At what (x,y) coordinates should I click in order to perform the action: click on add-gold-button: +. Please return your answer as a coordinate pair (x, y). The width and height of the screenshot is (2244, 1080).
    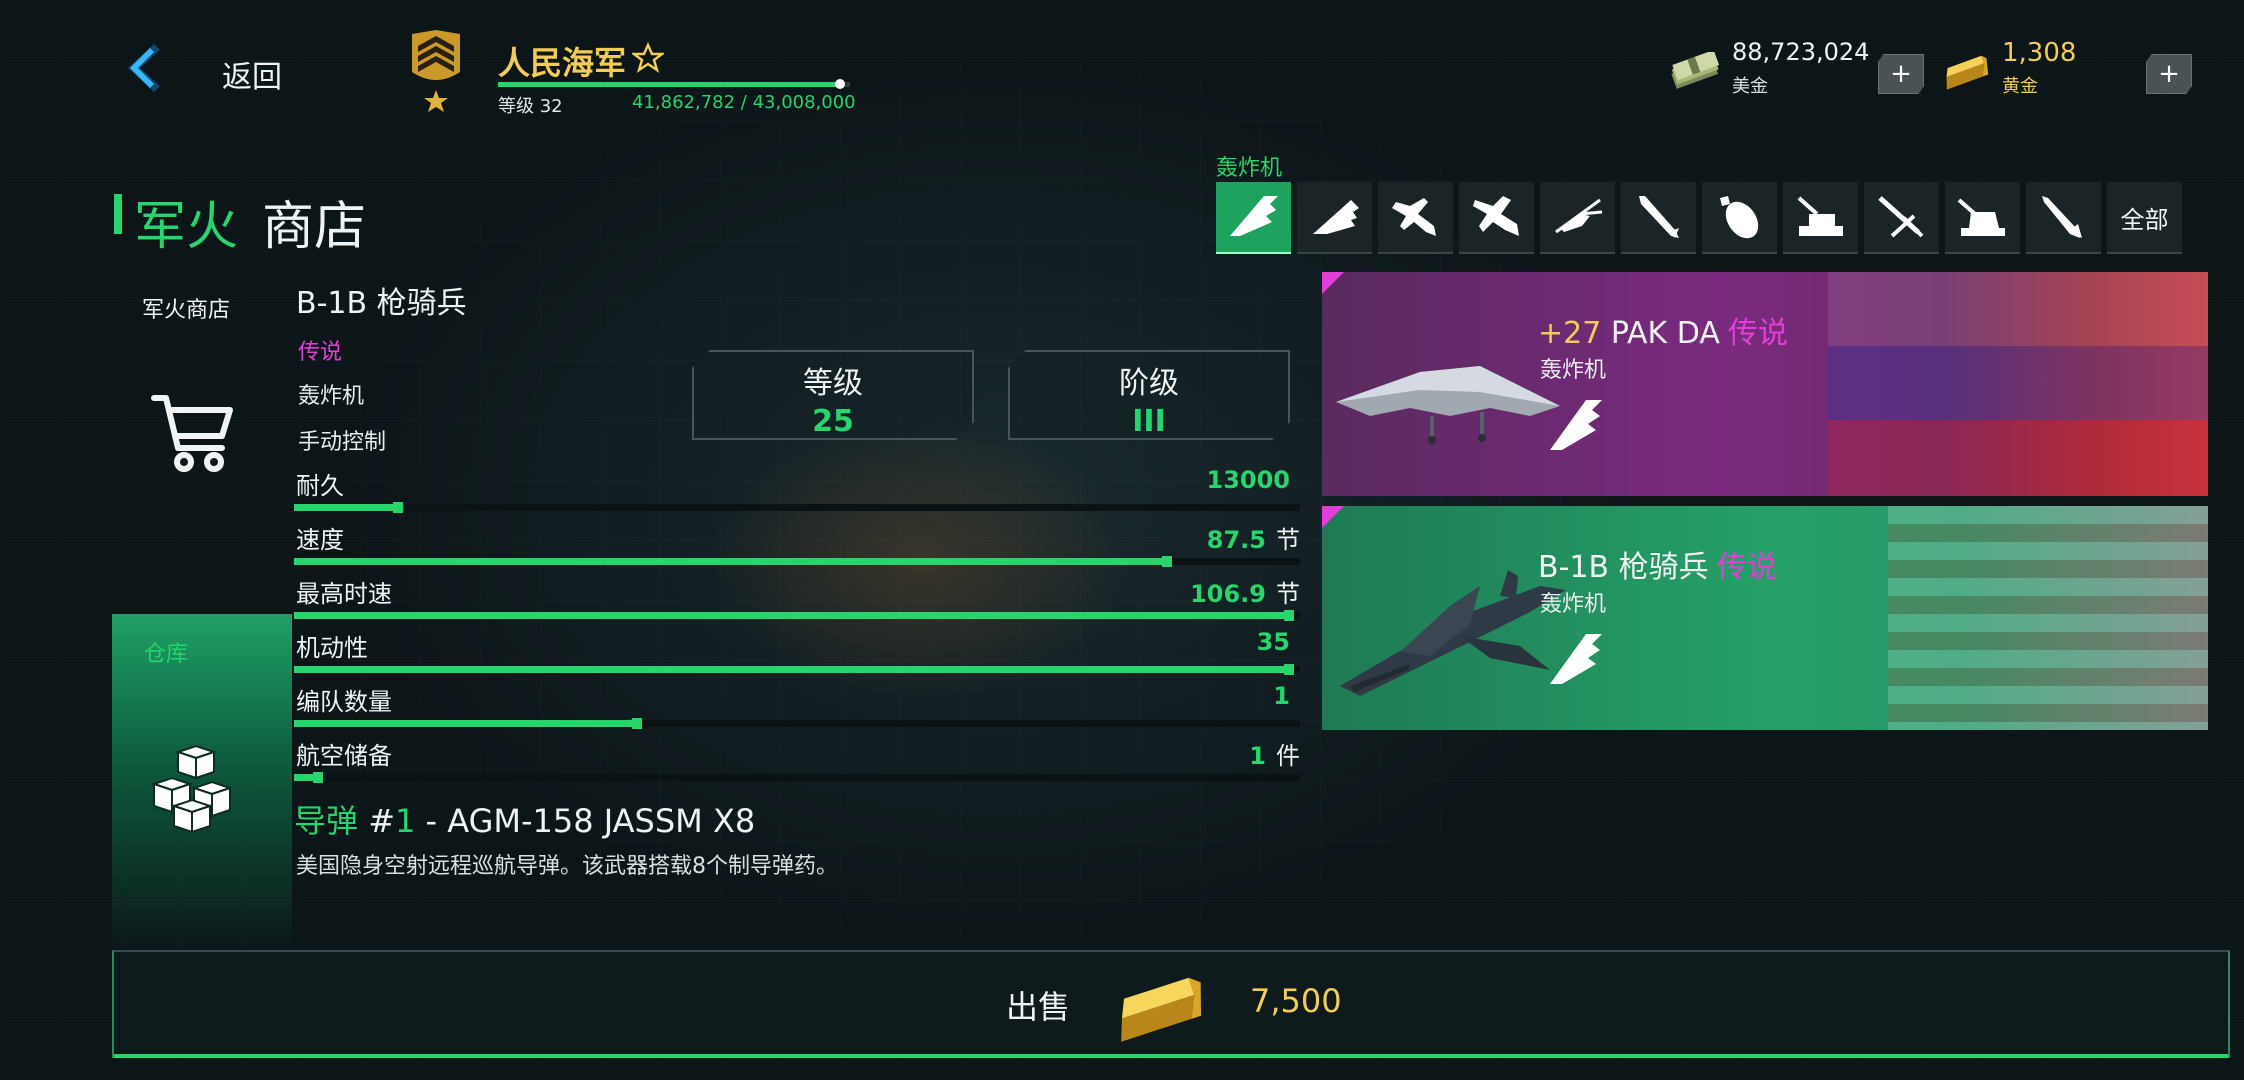
    Looking at the image, I should click on (2169, 74).